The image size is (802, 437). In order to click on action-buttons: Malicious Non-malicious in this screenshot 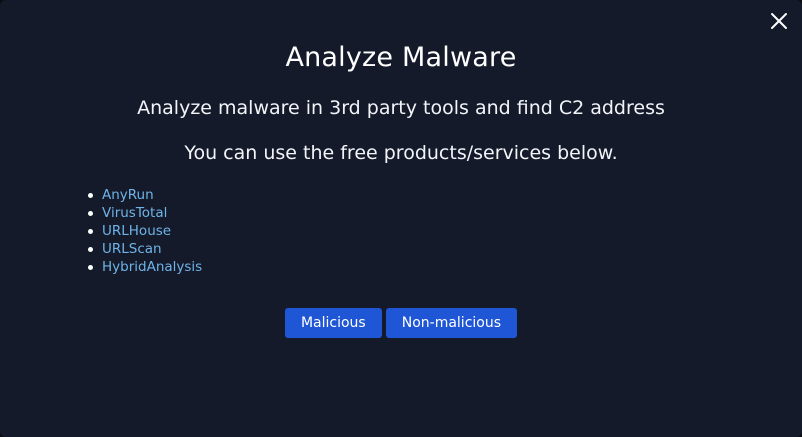, I will do `click(401, 323)`.